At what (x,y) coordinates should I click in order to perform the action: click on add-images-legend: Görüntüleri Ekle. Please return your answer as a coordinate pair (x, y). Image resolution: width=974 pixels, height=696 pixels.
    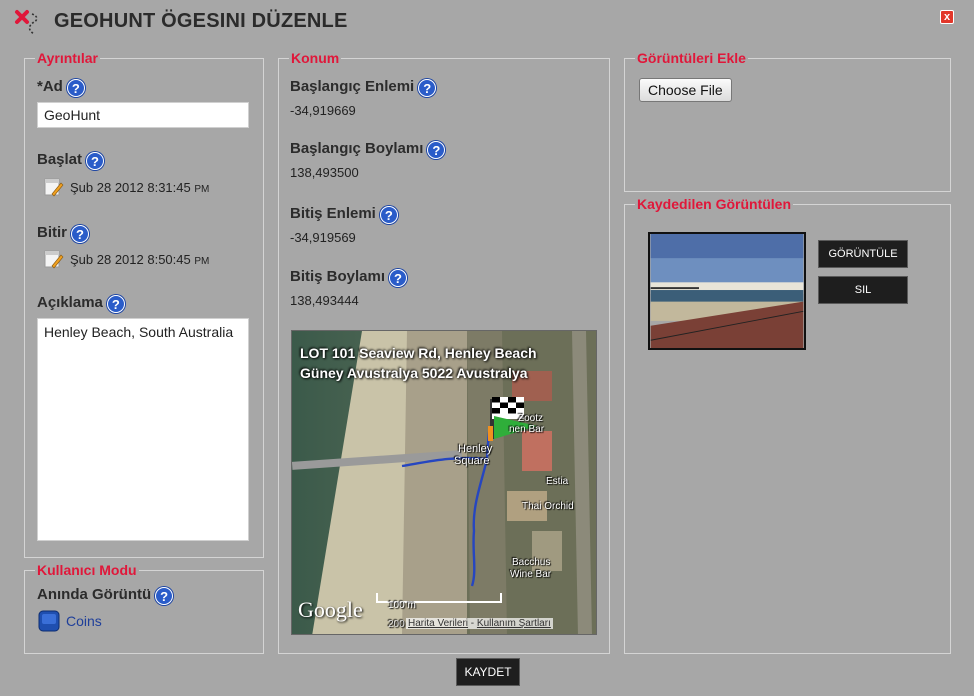
    Looking at the image, I should click on (691, 58).